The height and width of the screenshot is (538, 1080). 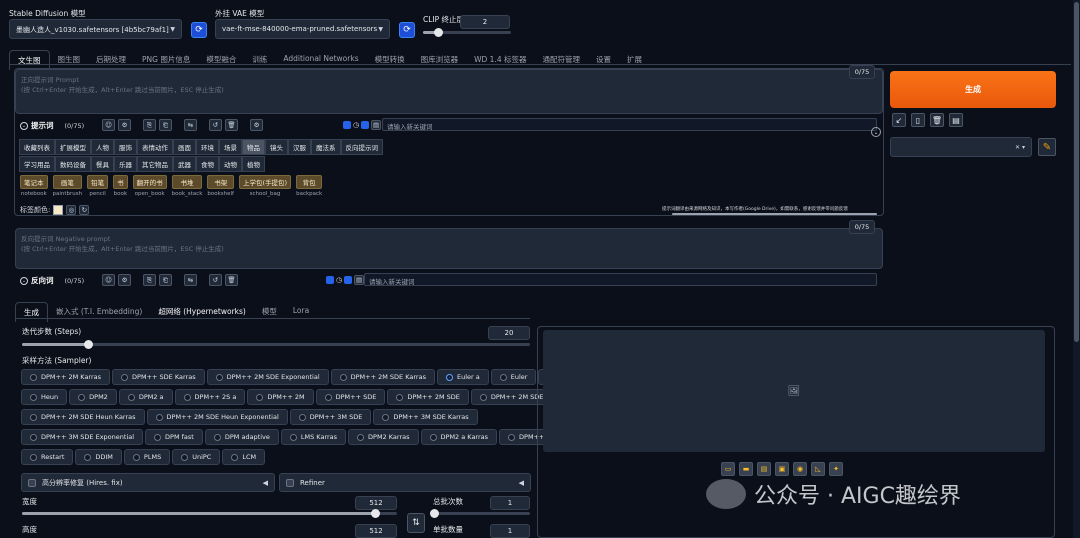 What do you see at coordinates (256, 125) in the screenshot?
I see `settings-icon: ⚙` at bounding box center [256, 125].